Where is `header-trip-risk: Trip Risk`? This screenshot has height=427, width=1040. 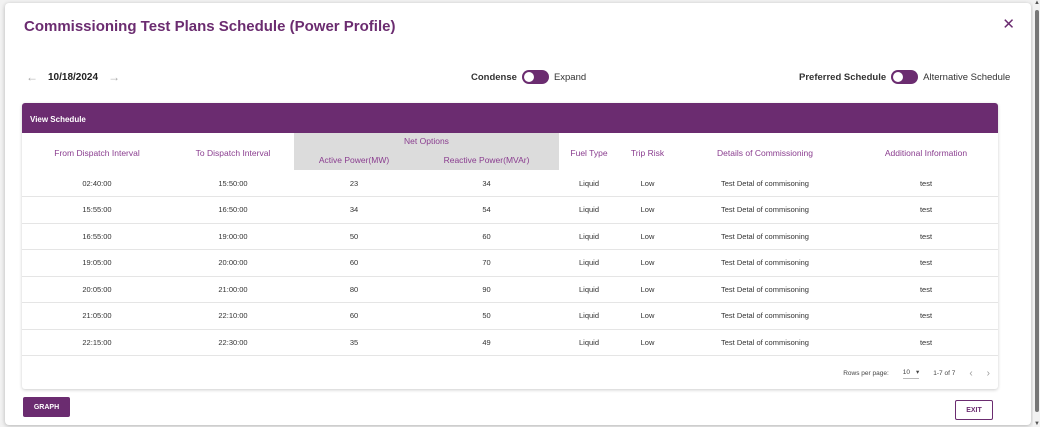
header-trip-risk: Trip Risk is located at coordinates (647, 153).